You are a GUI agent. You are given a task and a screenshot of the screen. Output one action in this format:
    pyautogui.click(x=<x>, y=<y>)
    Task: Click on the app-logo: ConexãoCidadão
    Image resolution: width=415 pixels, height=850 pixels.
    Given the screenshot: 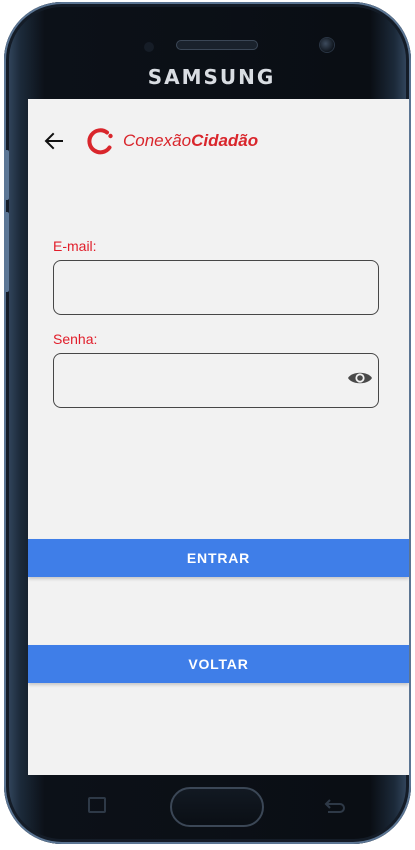 What is the action you would take?
    pyautogui.click(x=185, y=141)
    